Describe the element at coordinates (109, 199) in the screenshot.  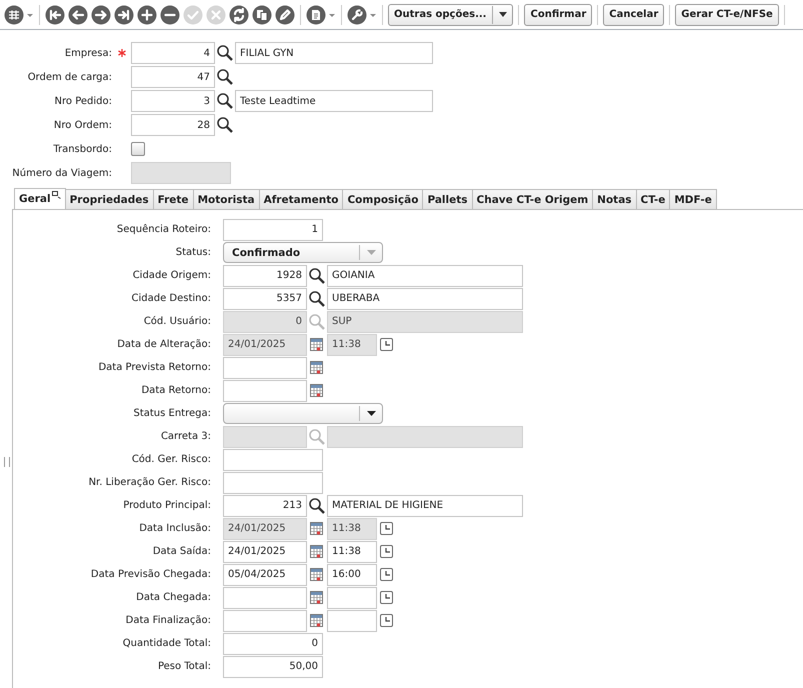
I see `tab: Propriedades` at that location.